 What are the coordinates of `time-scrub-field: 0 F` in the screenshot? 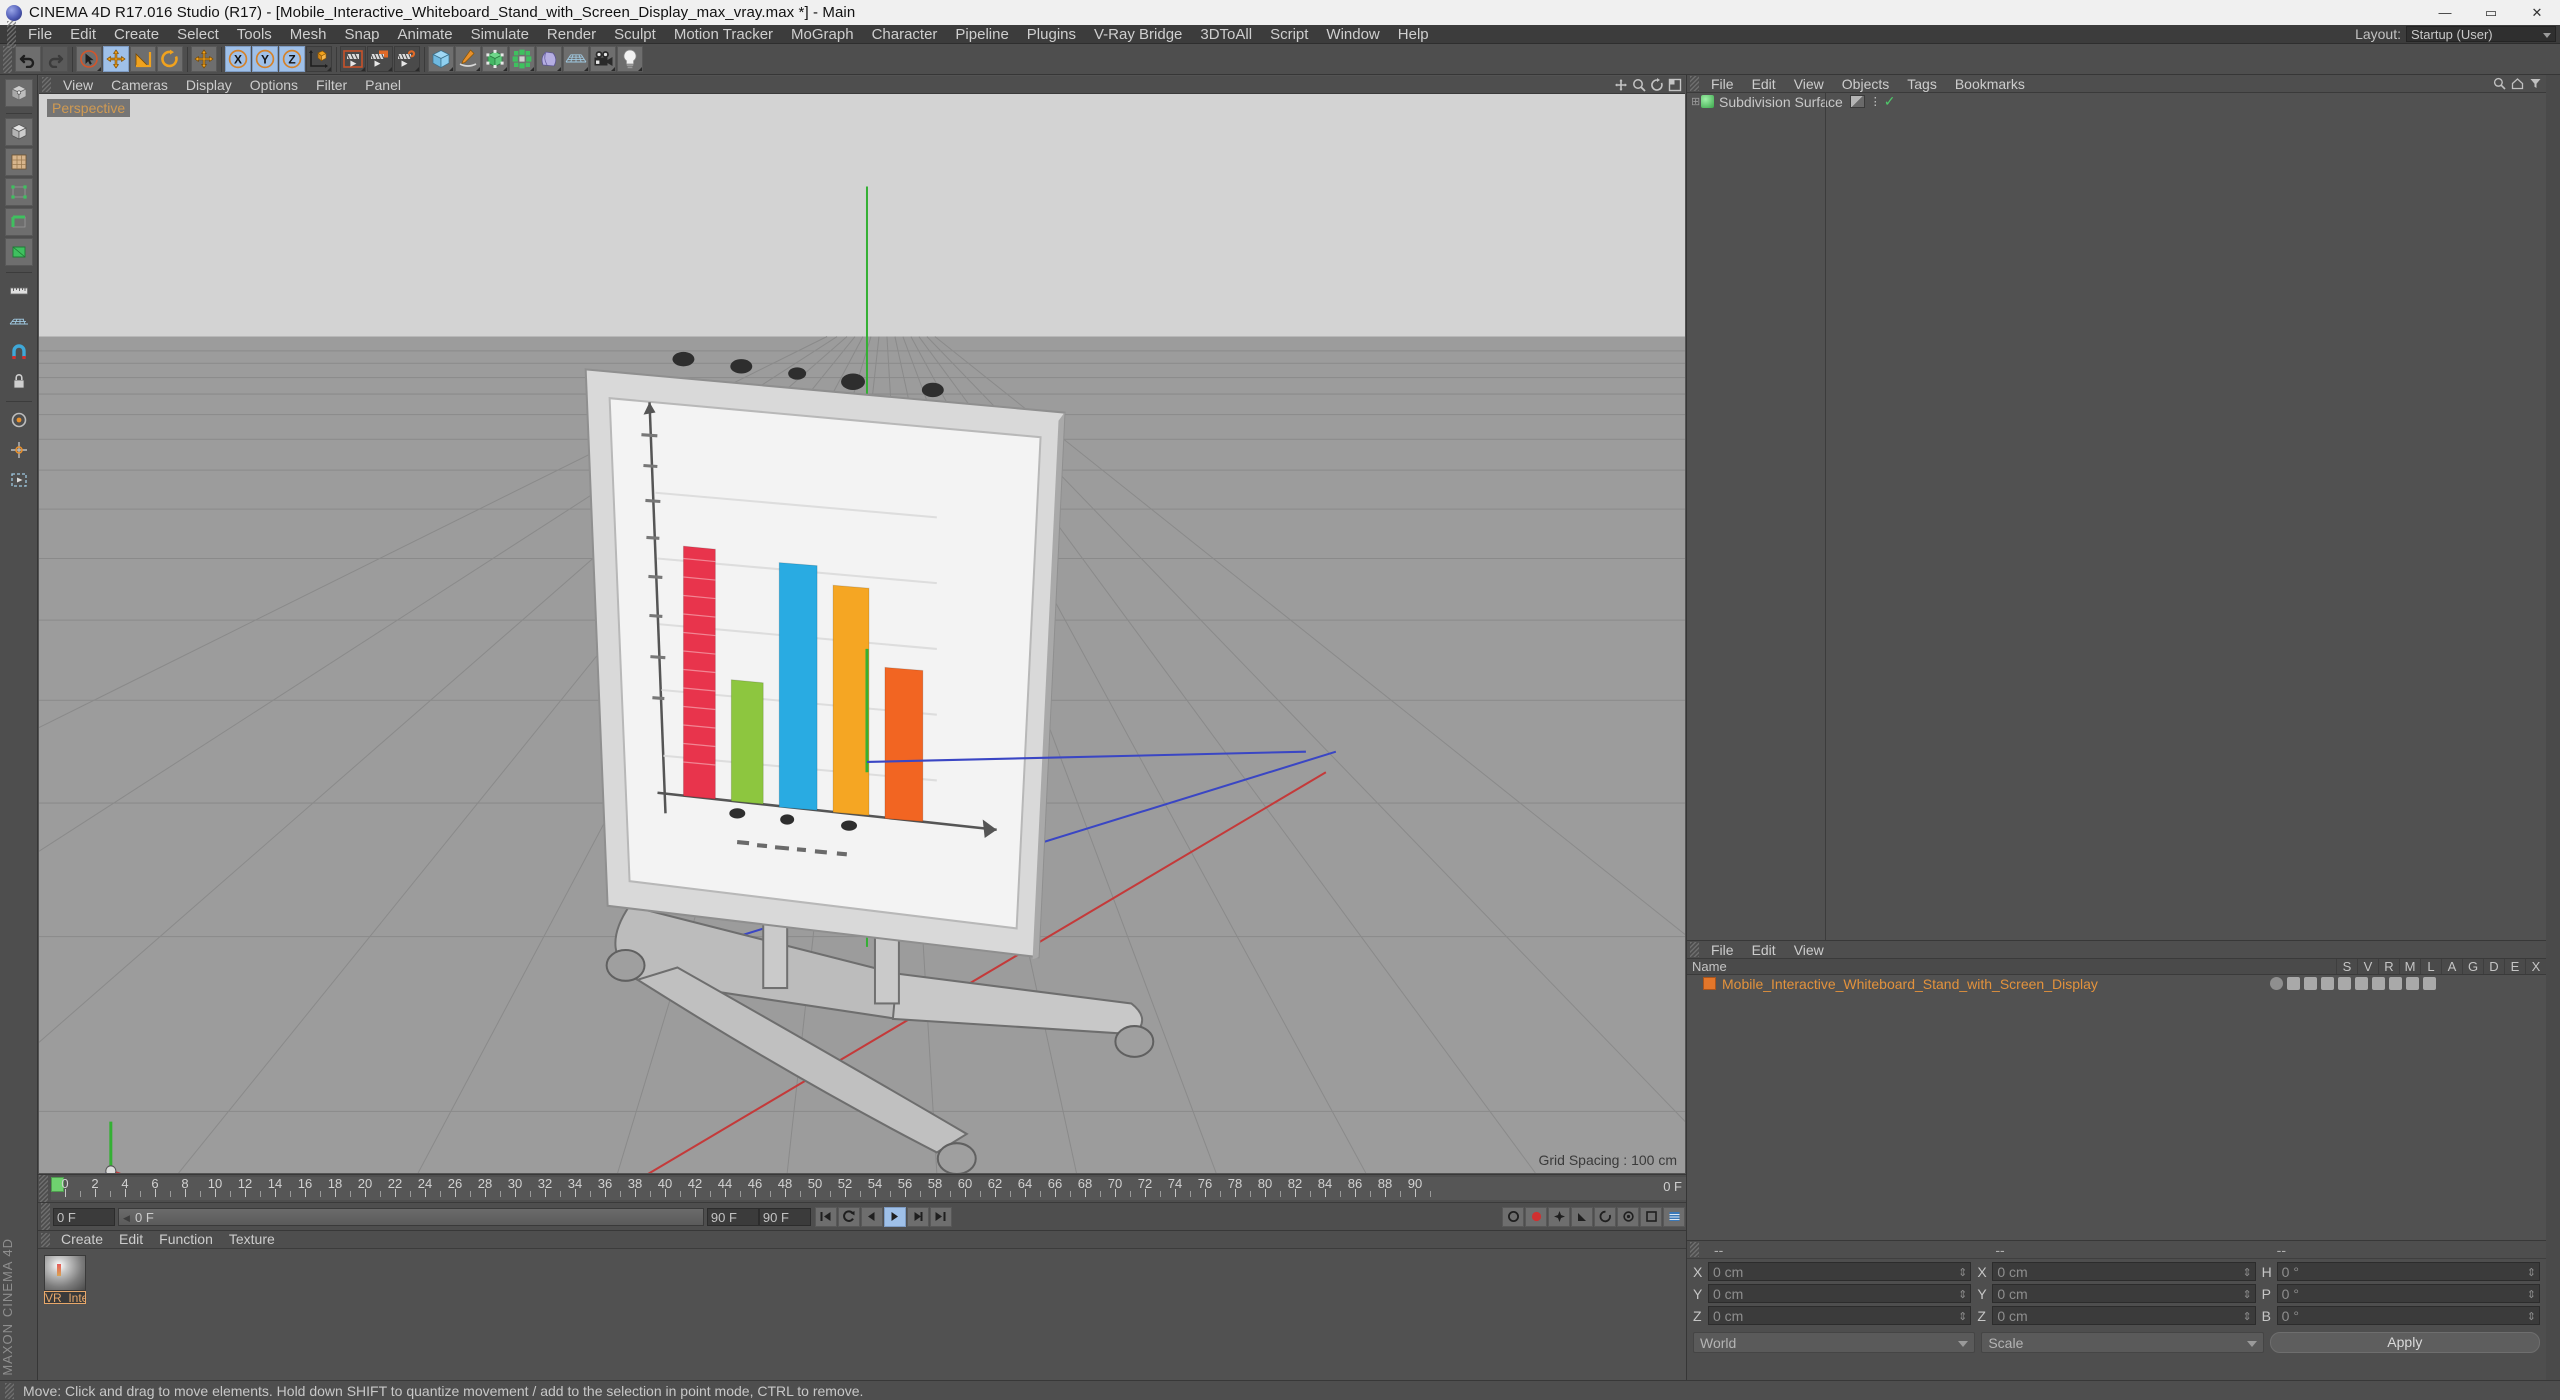 It's located at (411, 1217).